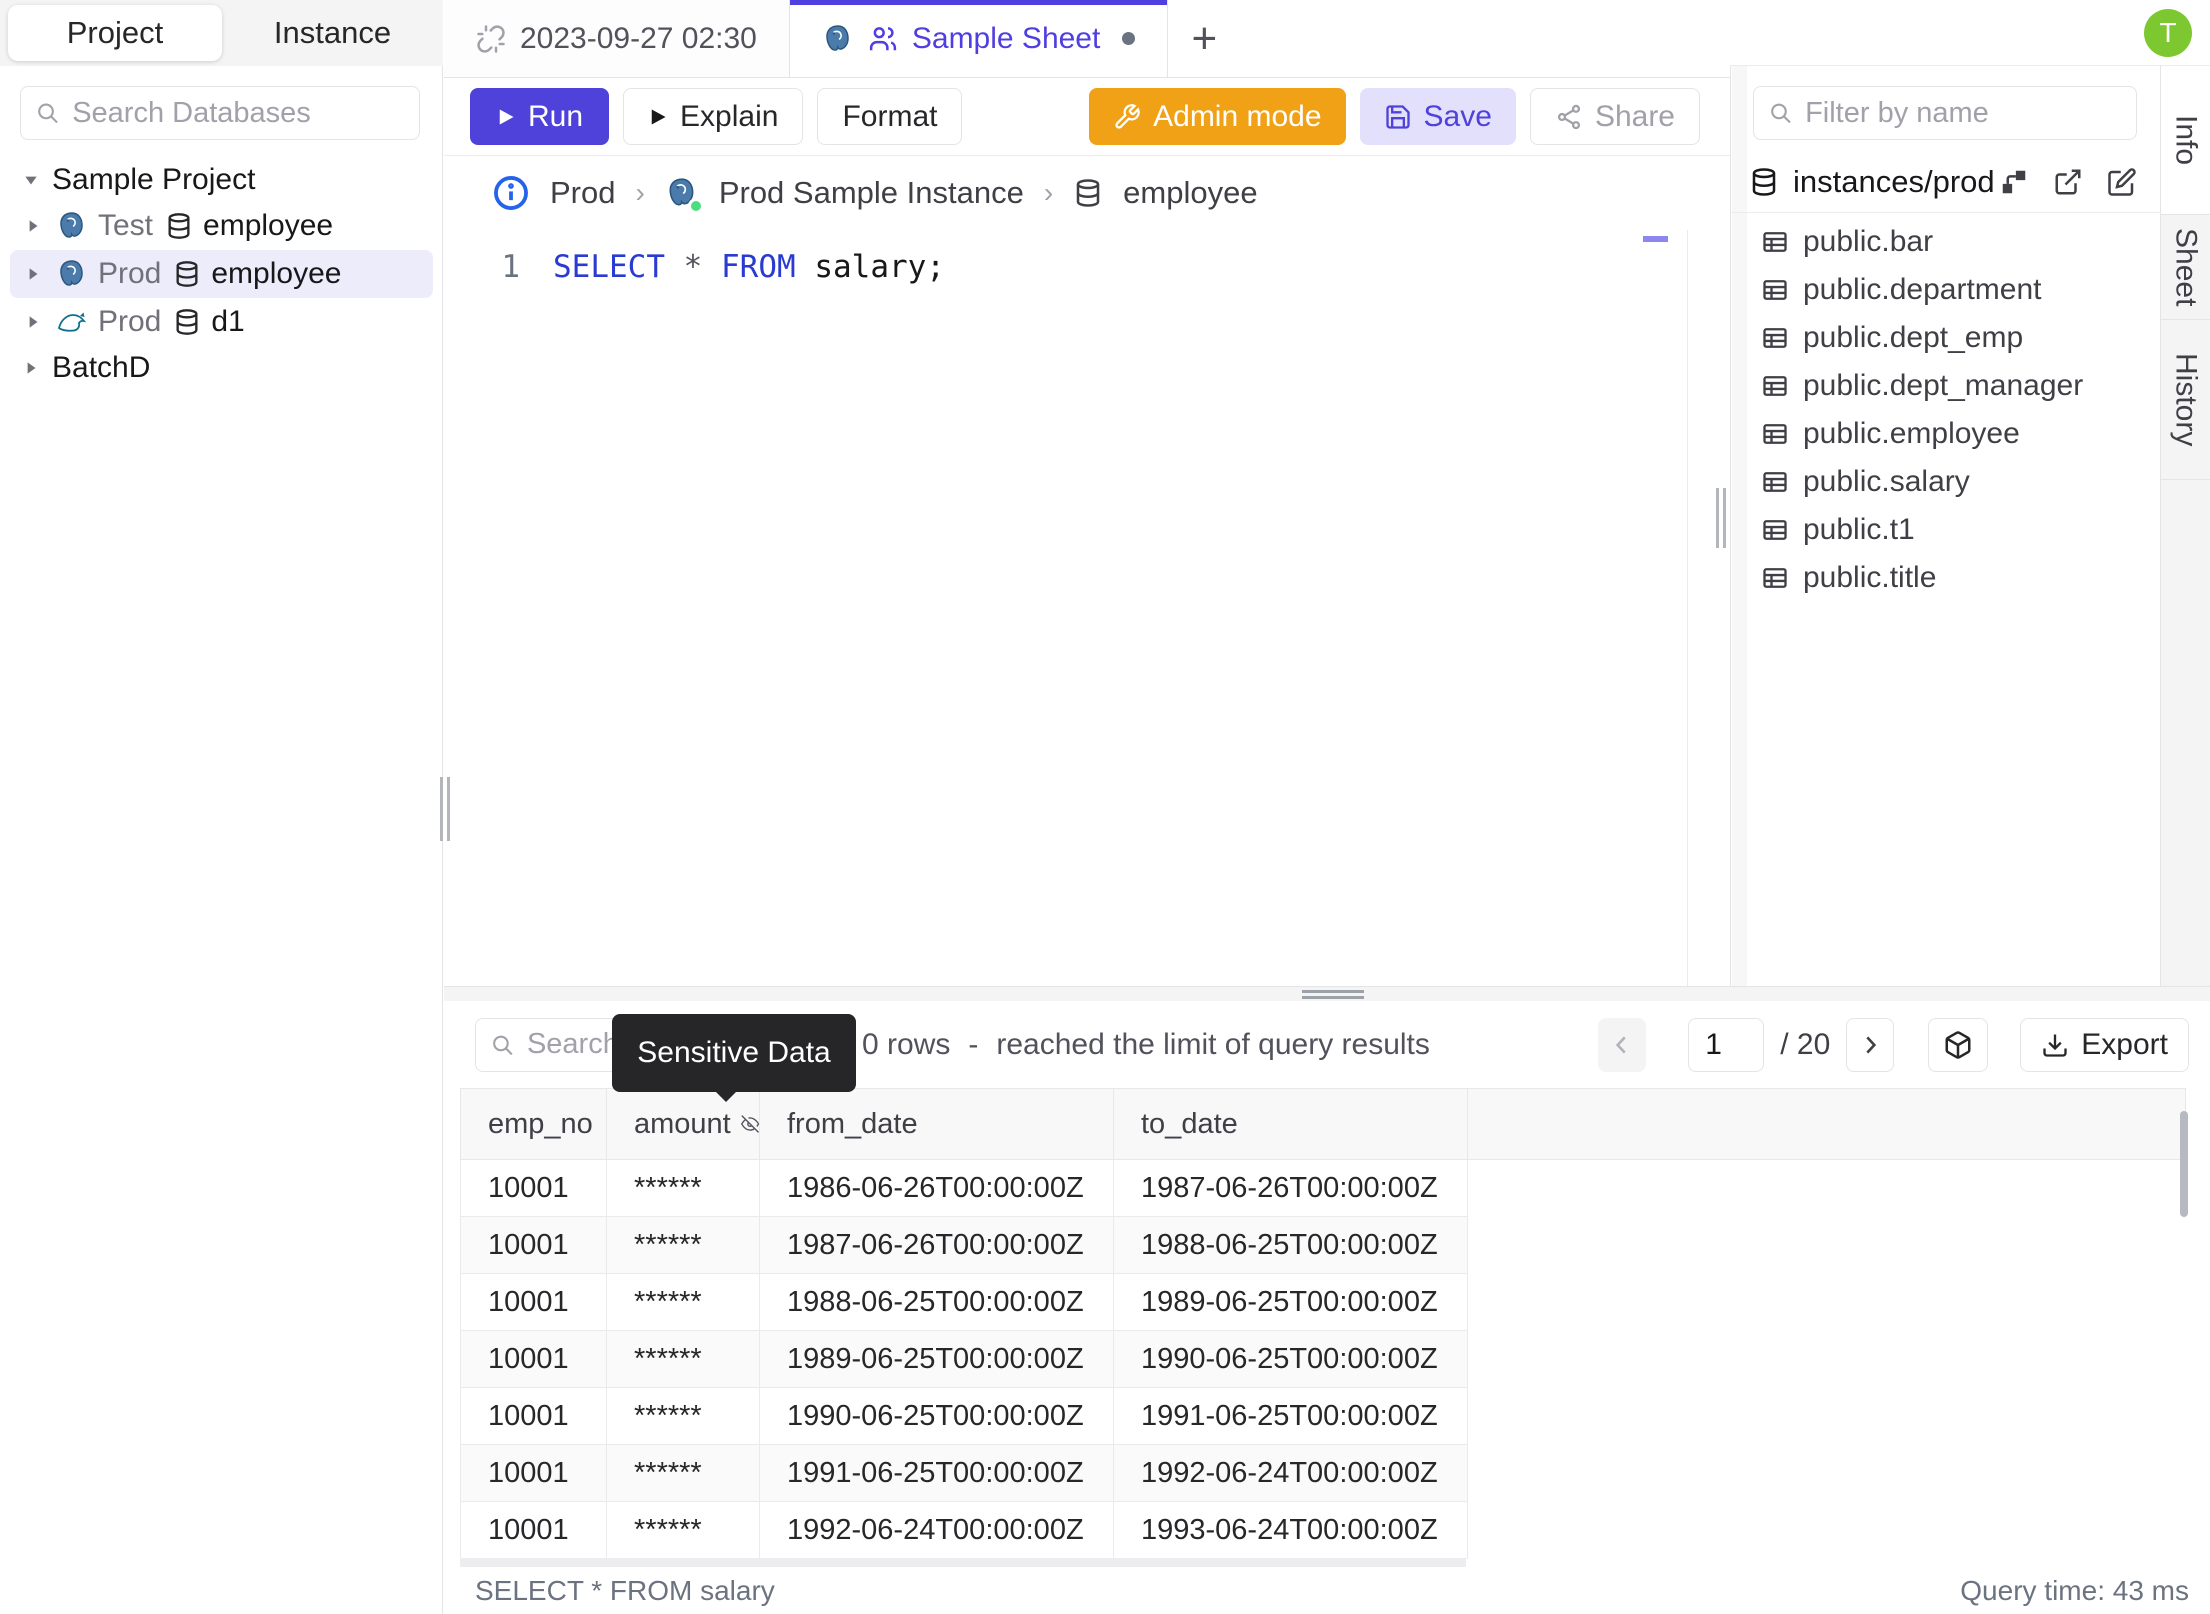  I want to click on table-list-item: public.salary, so click(1946, 482).